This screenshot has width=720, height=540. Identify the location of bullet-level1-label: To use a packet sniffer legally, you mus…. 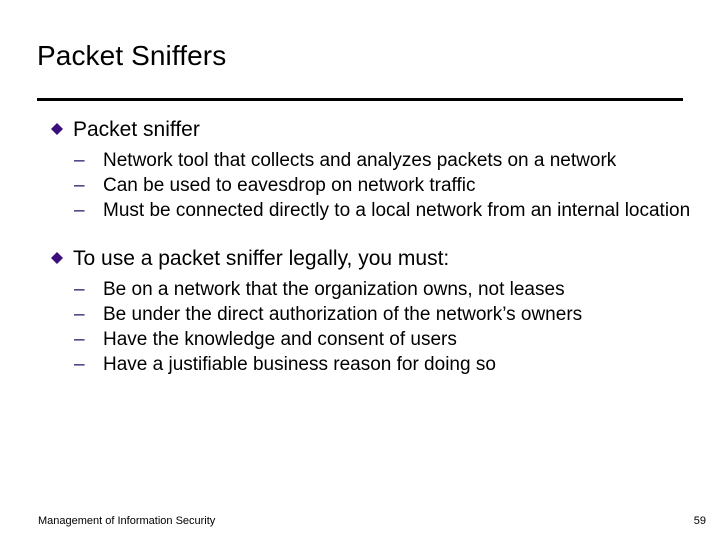
(261, 258).